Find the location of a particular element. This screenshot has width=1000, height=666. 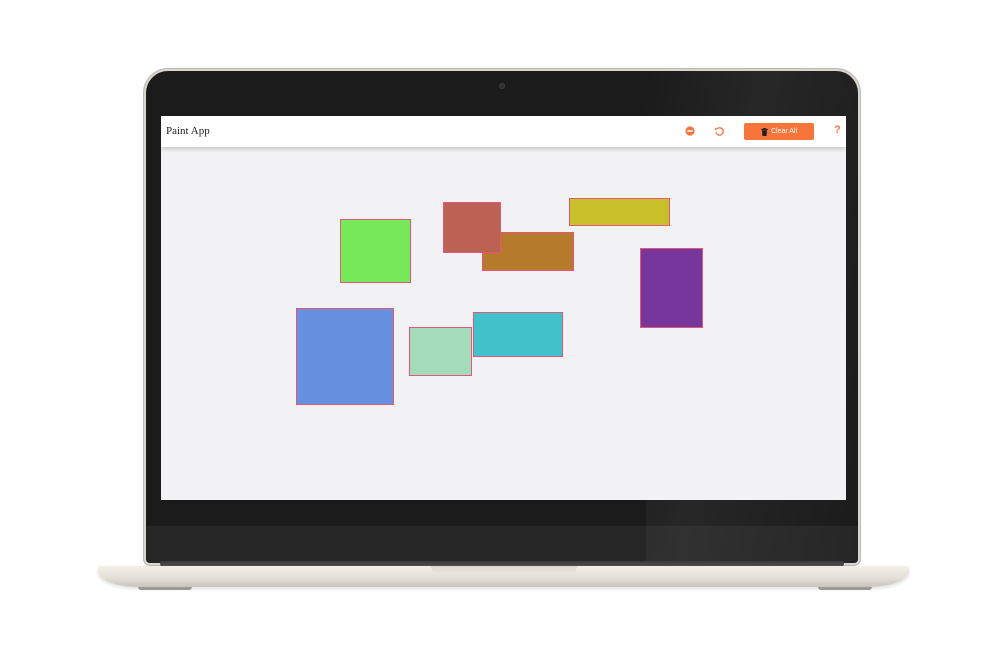

clear-all-button: Clear All is located at coordinates (779, 131).